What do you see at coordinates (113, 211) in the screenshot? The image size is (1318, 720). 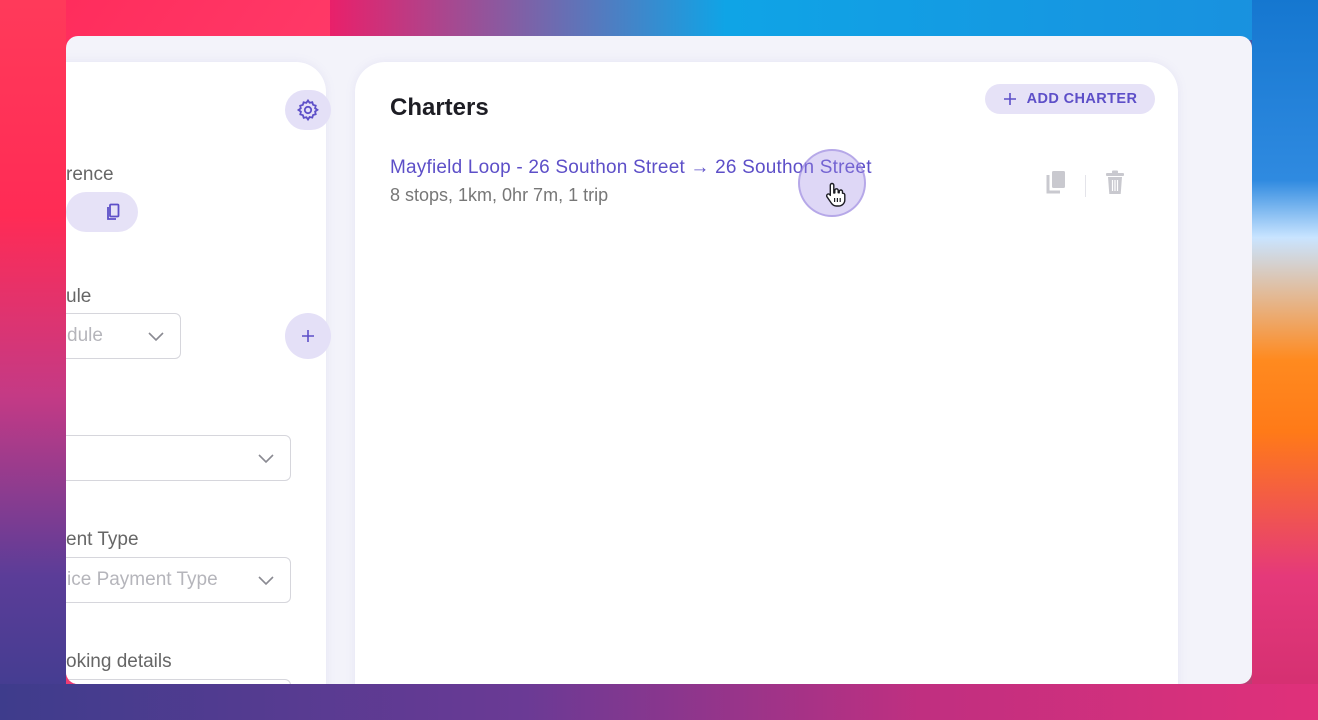 I see `copy-icon` at bounding box center [113, 211].